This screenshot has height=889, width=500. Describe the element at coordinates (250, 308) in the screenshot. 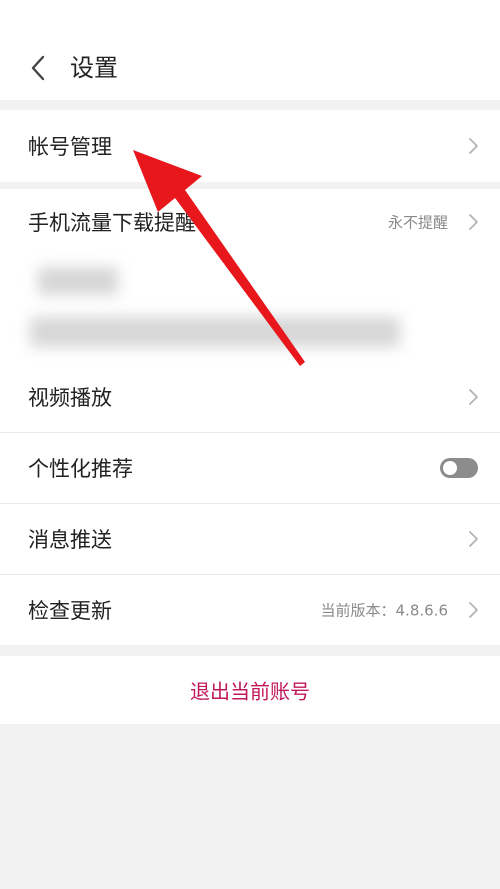

I see `blurred-section` at that location.